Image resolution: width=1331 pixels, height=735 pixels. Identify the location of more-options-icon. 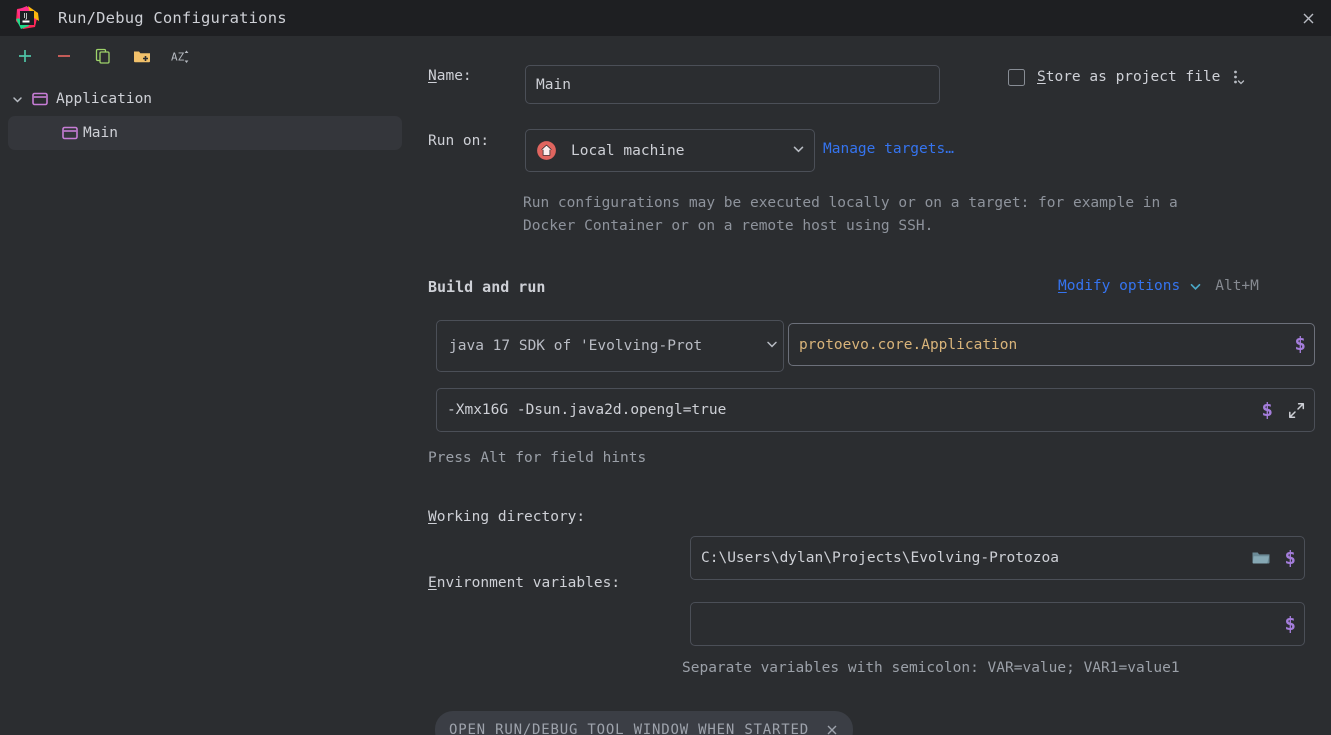
(1238, 77).